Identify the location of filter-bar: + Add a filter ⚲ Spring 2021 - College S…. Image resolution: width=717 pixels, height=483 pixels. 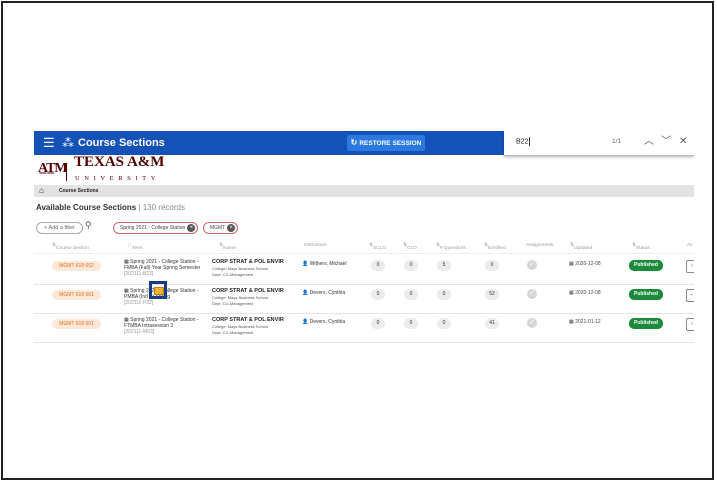
(364, 227).